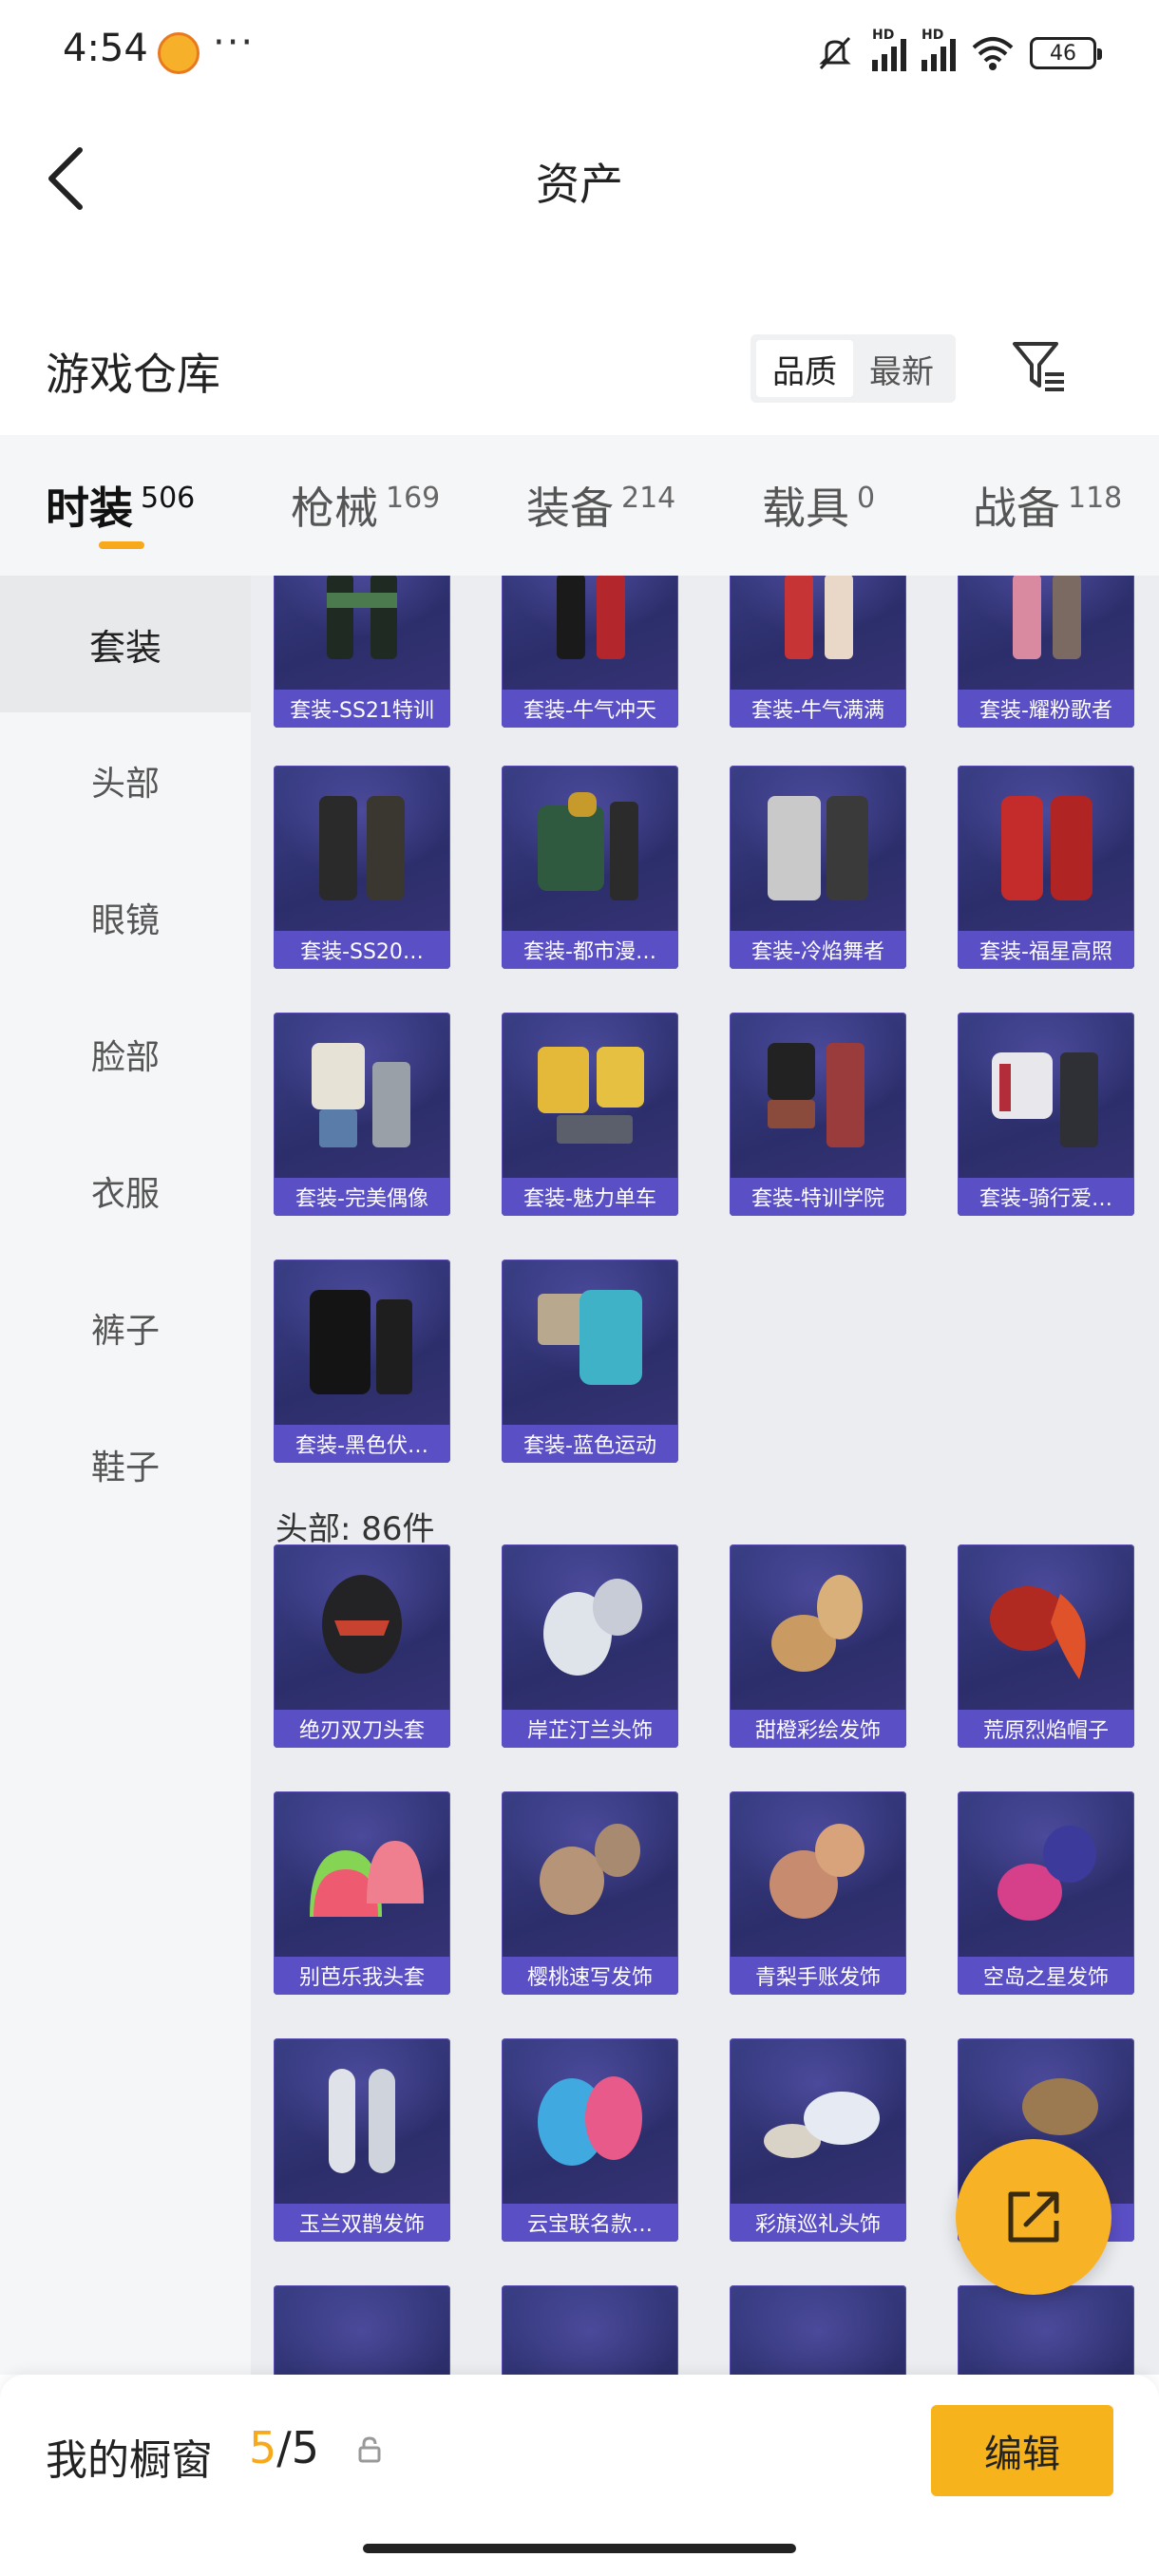 This screenshot has width=1159, height=2576. What do you see at coordinates (369, 2449) in the screenshot?
I see `lock-icon` at bounding box center [369, 2449].